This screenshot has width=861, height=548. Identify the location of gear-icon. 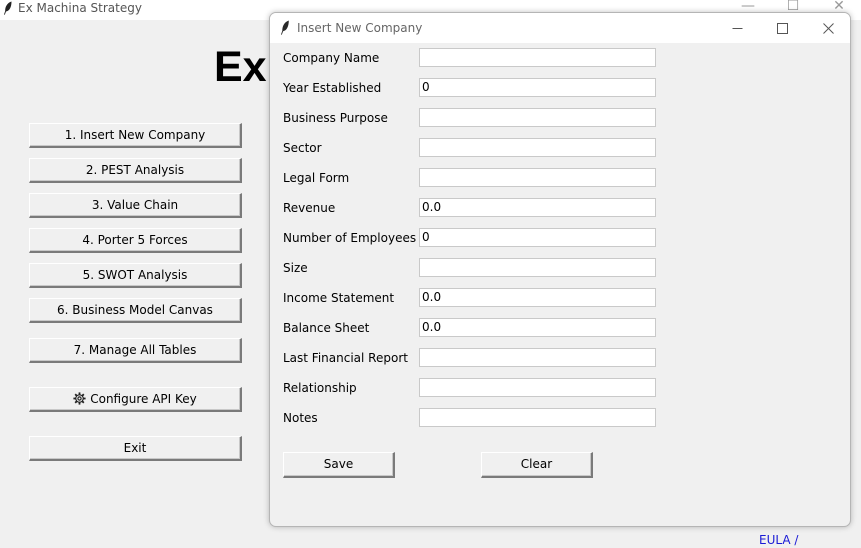
(79, 398).